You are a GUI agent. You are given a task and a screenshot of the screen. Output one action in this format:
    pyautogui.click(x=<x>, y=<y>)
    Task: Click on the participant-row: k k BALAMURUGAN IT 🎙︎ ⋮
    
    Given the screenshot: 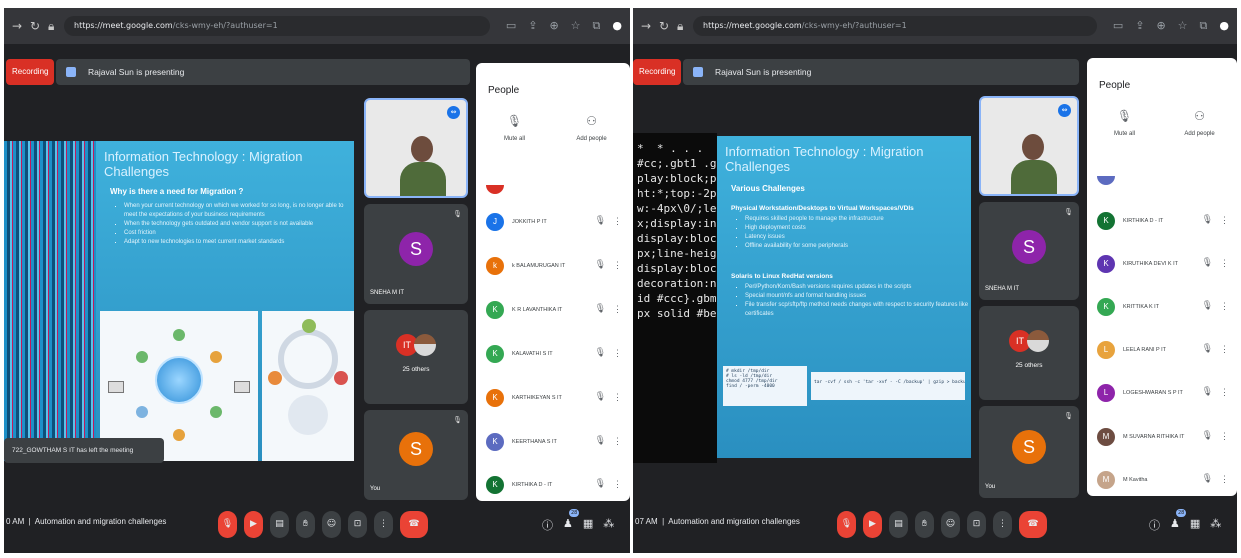 What is the action you would take?
    pyautogui.click(x=555, y=268)
    